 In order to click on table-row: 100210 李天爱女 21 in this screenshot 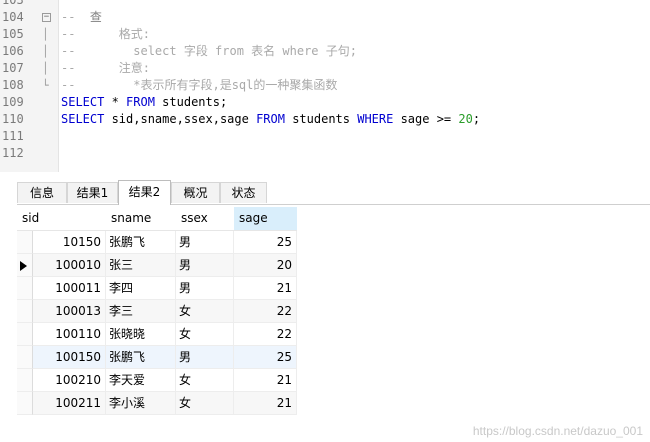, I will do `click(157, 380)`.